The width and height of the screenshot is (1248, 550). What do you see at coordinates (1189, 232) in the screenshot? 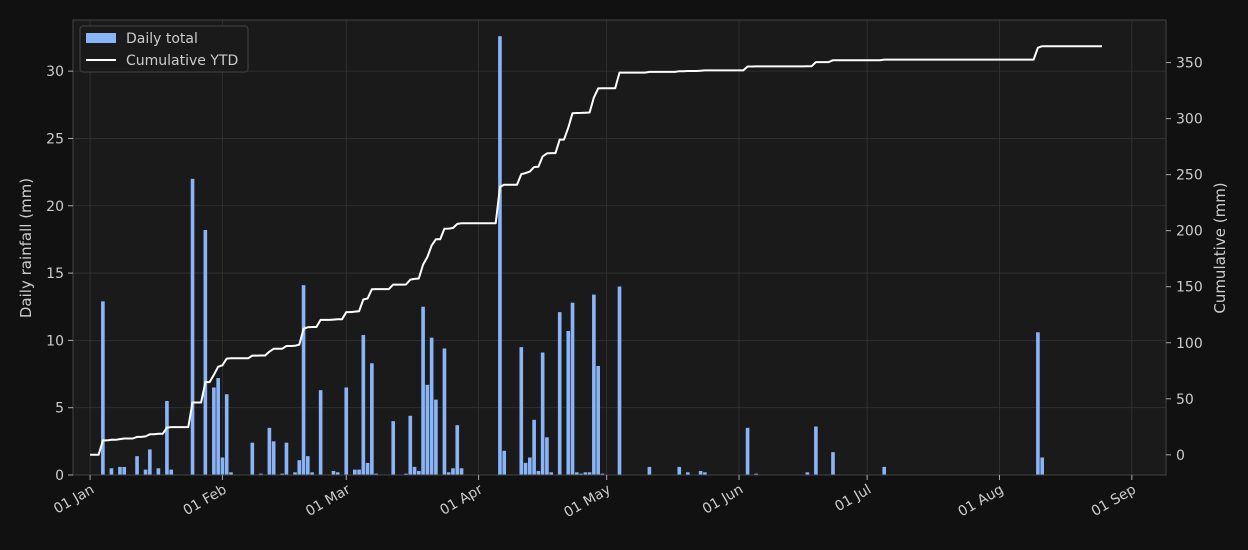
I see `y2-tick-label: 200` at bounding box center [1189, 232].